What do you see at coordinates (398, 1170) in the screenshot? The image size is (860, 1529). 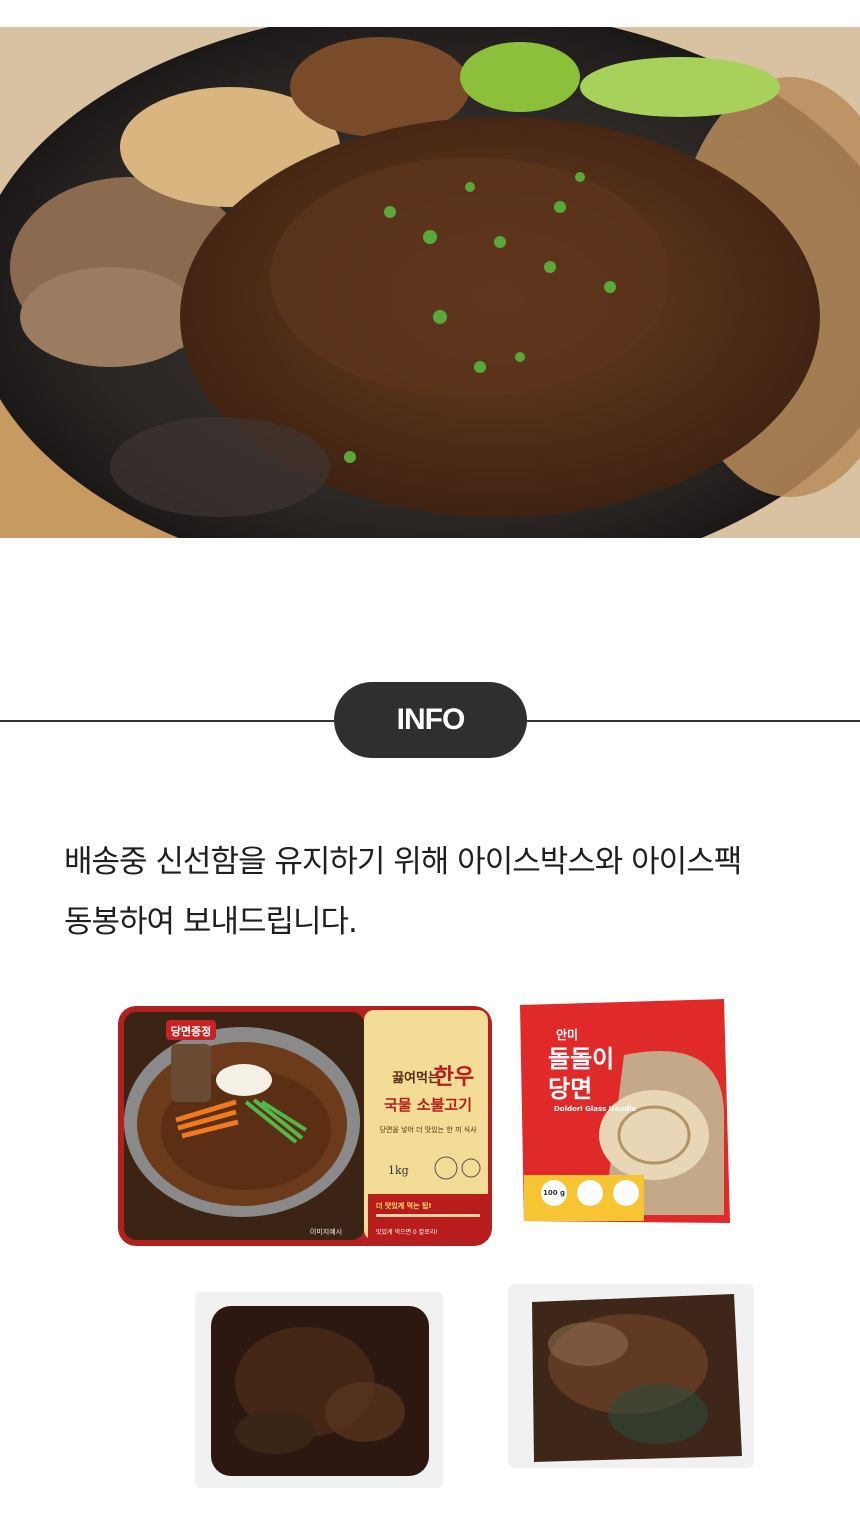 I see `tray-weight: 1kg` at bounding box center [398, 1170].